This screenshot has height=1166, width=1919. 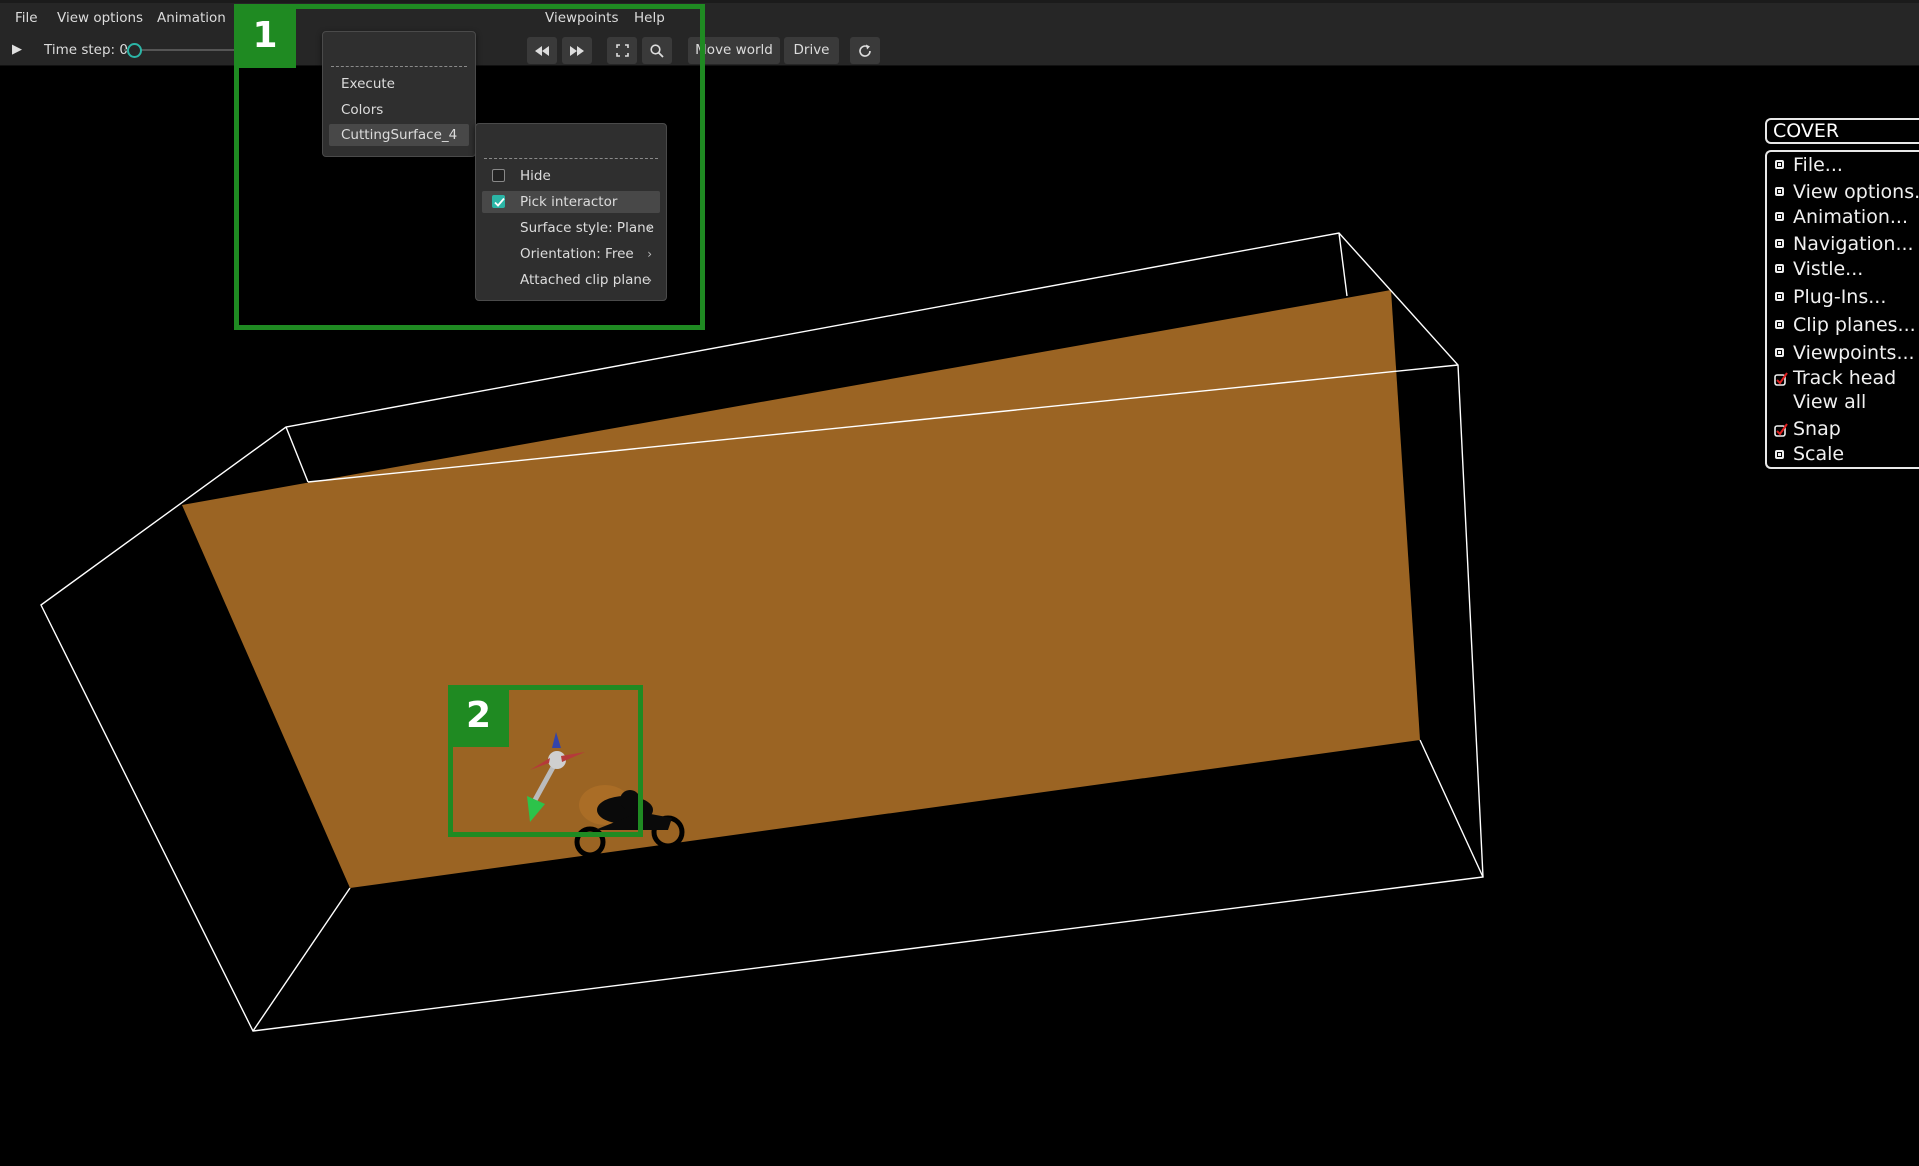 I want to click on track-head-check-icon, so click(x=1781, y=379).